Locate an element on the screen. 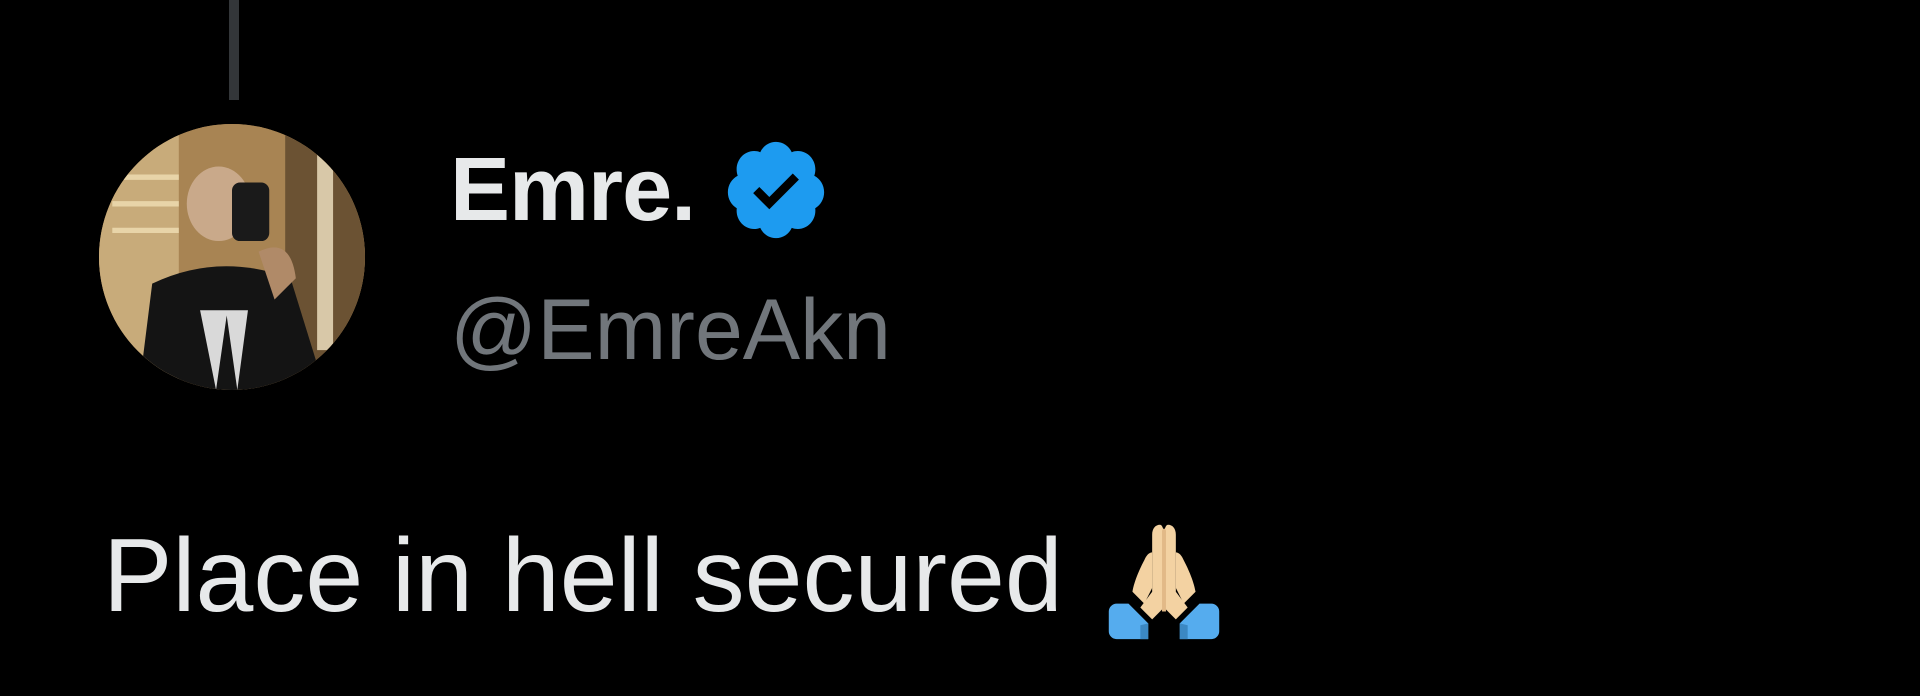 Image resolution: width=1920 pixels, height=696 pixels. tweet-body: Place in hell secured is located at coordinates (669, 576).